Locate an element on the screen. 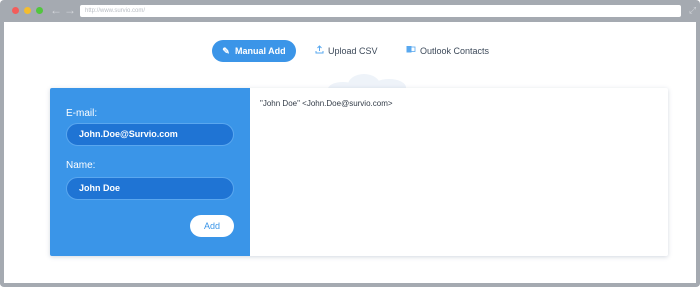 The height and width of the screenshot is (287, 700). tab-label: Outlook Contacts is located at coordinates (455, 51).